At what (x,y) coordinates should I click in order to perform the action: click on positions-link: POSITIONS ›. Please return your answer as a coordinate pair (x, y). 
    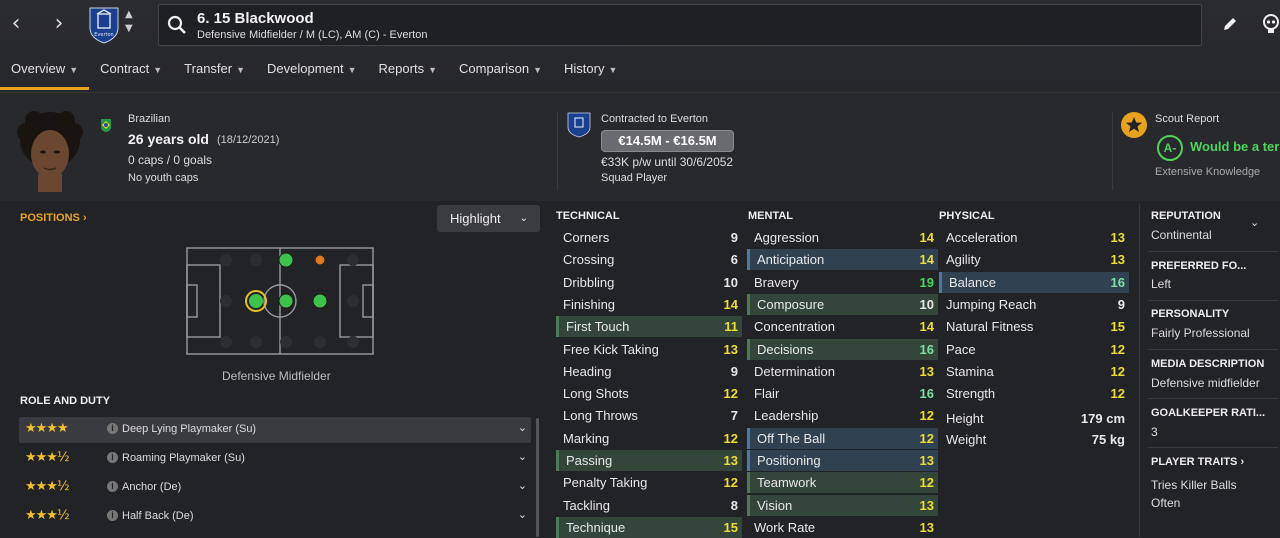
    Looking at the image, I should click on (53, 218).